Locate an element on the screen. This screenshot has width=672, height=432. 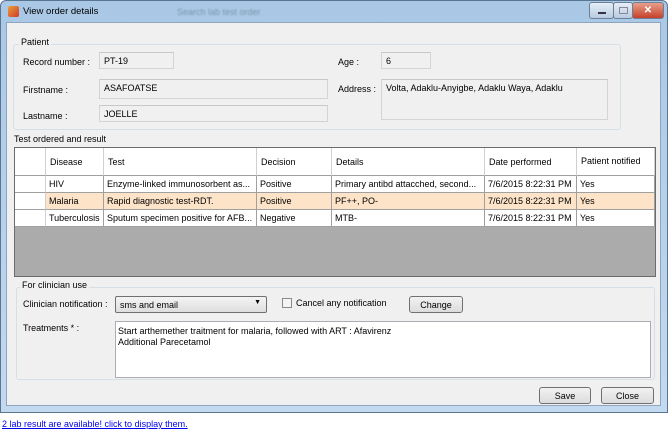
column-header-notified: Patient notified is located at coordinates (616, 162).